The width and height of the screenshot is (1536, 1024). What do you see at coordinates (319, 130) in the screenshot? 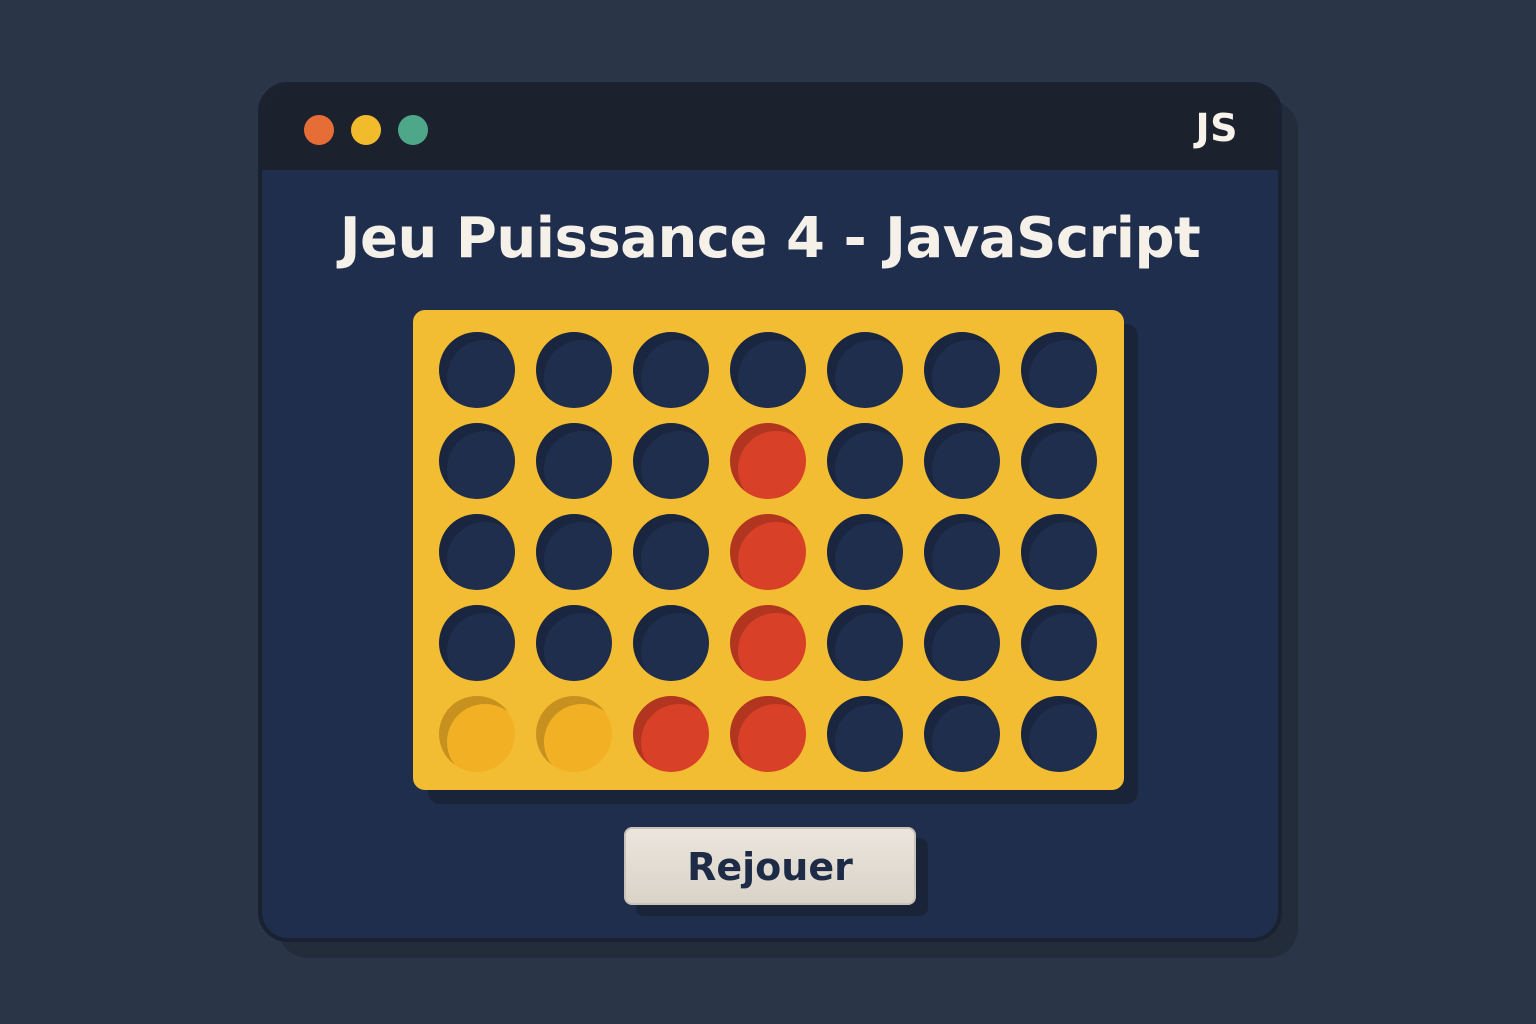
I see `close-window-button` at bounding box center [319, 130].